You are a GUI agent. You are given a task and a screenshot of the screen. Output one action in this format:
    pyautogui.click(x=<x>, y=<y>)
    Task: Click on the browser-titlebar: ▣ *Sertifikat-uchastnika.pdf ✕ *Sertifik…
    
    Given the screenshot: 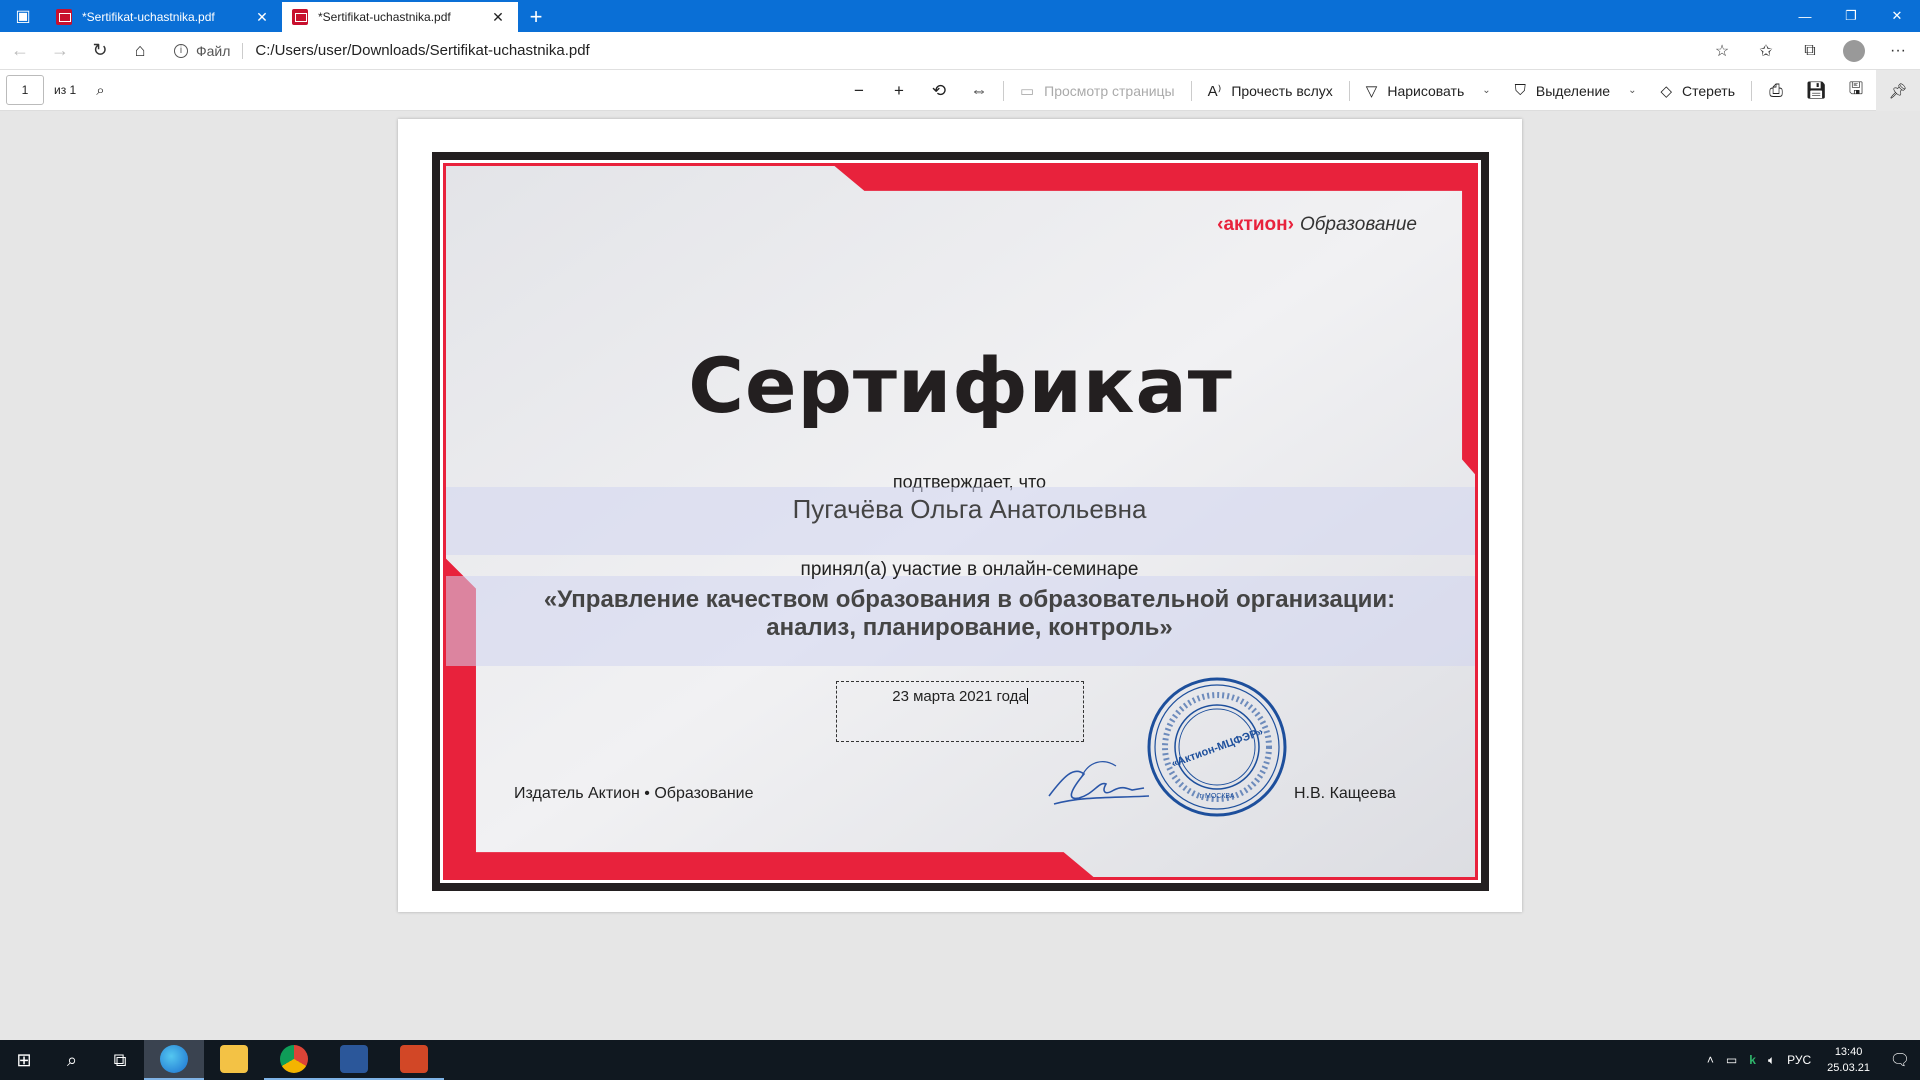 What is the action you would take?
    pyautogui.click(x=960, y=16)
    